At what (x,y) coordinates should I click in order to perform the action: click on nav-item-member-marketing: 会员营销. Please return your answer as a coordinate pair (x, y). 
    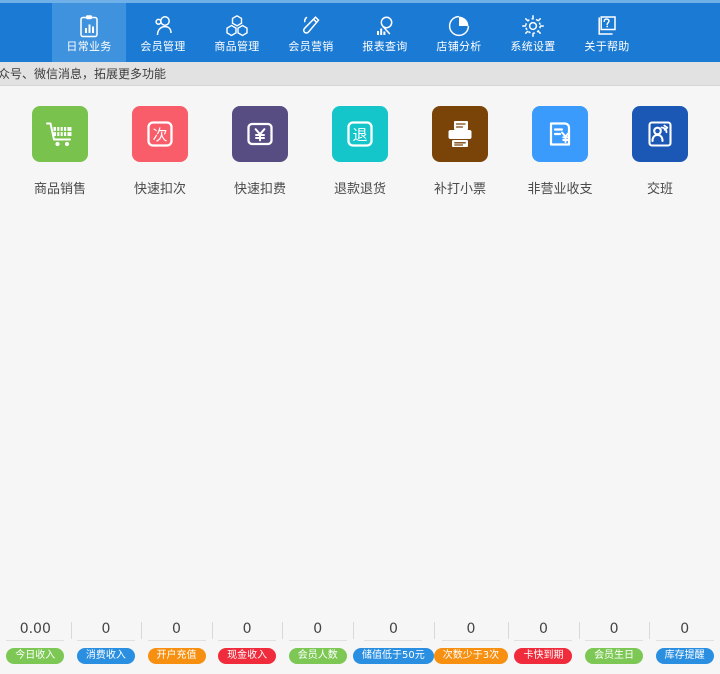
    Looking at the image, I should click on (311, 32).